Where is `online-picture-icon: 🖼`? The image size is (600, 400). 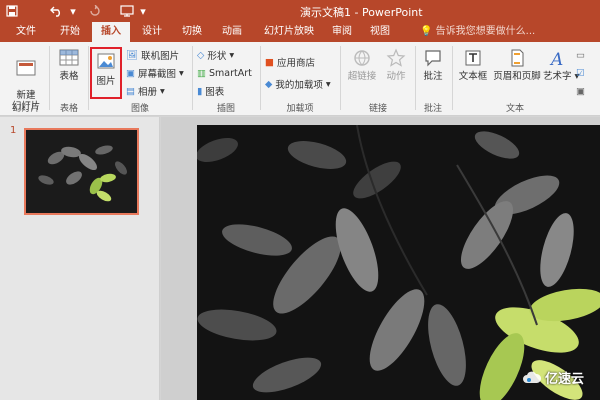
online-picture-icon: 🖼 is located at coordinates (132, 55).